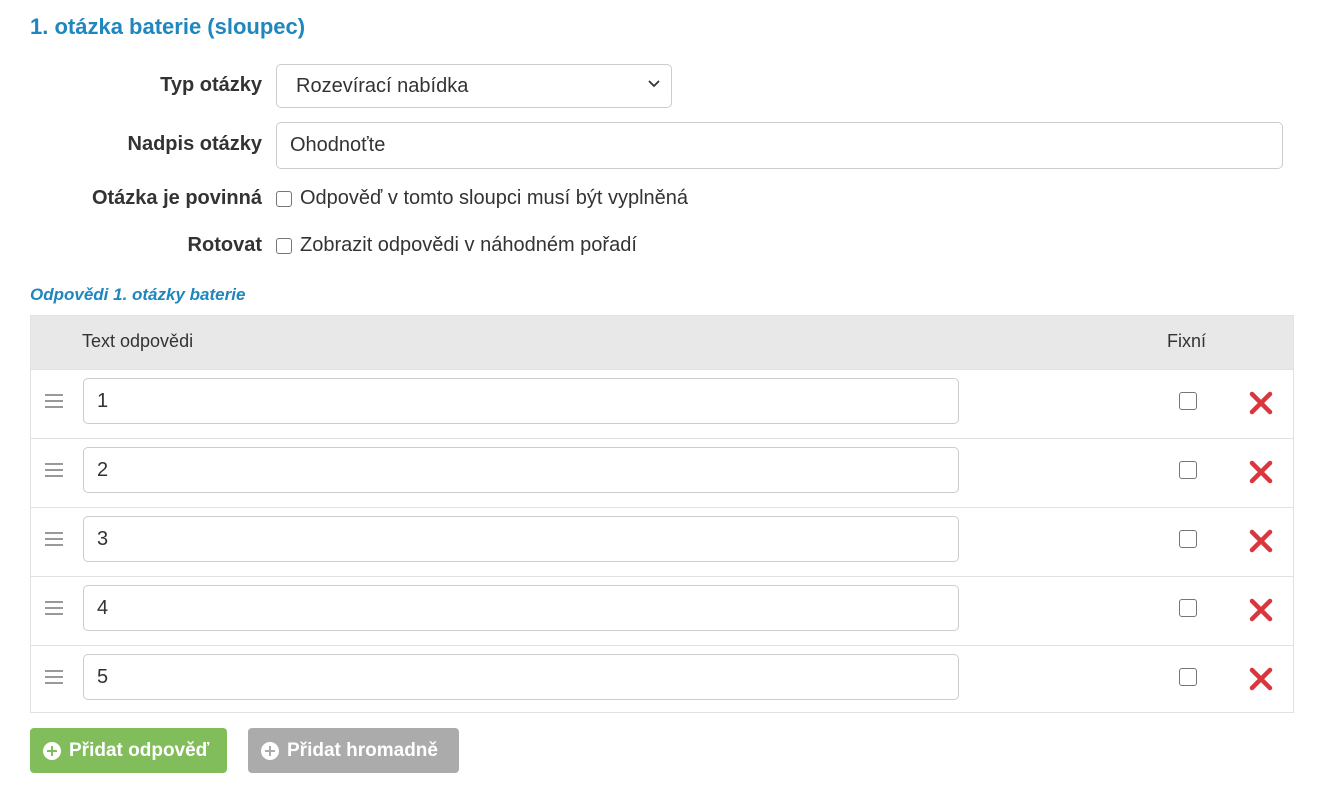  I want to click on table-row: 4, so click(662, 610).